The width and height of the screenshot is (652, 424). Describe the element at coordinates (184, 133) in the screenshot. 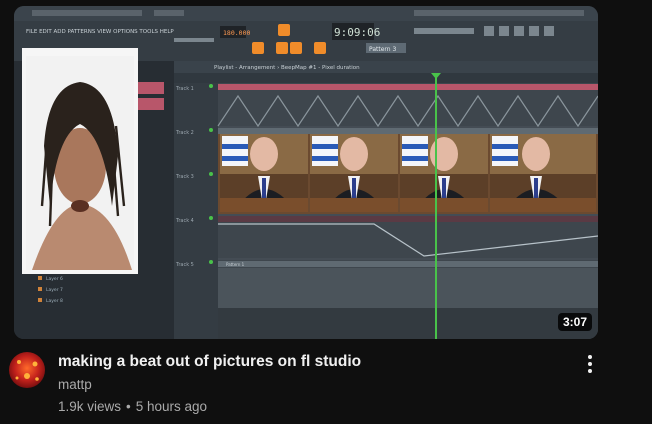

I see `track-label-2: Track 2` at that location.